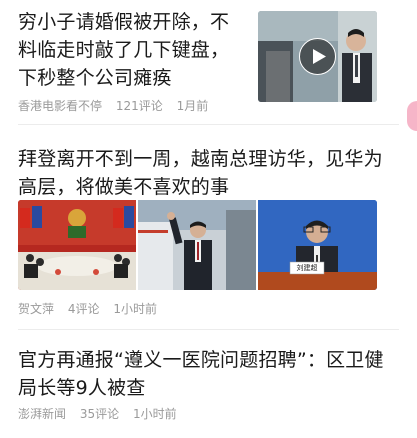 The width and height of the screenshot is (417, 438). I want to click on play-icon, so click(317, 56).